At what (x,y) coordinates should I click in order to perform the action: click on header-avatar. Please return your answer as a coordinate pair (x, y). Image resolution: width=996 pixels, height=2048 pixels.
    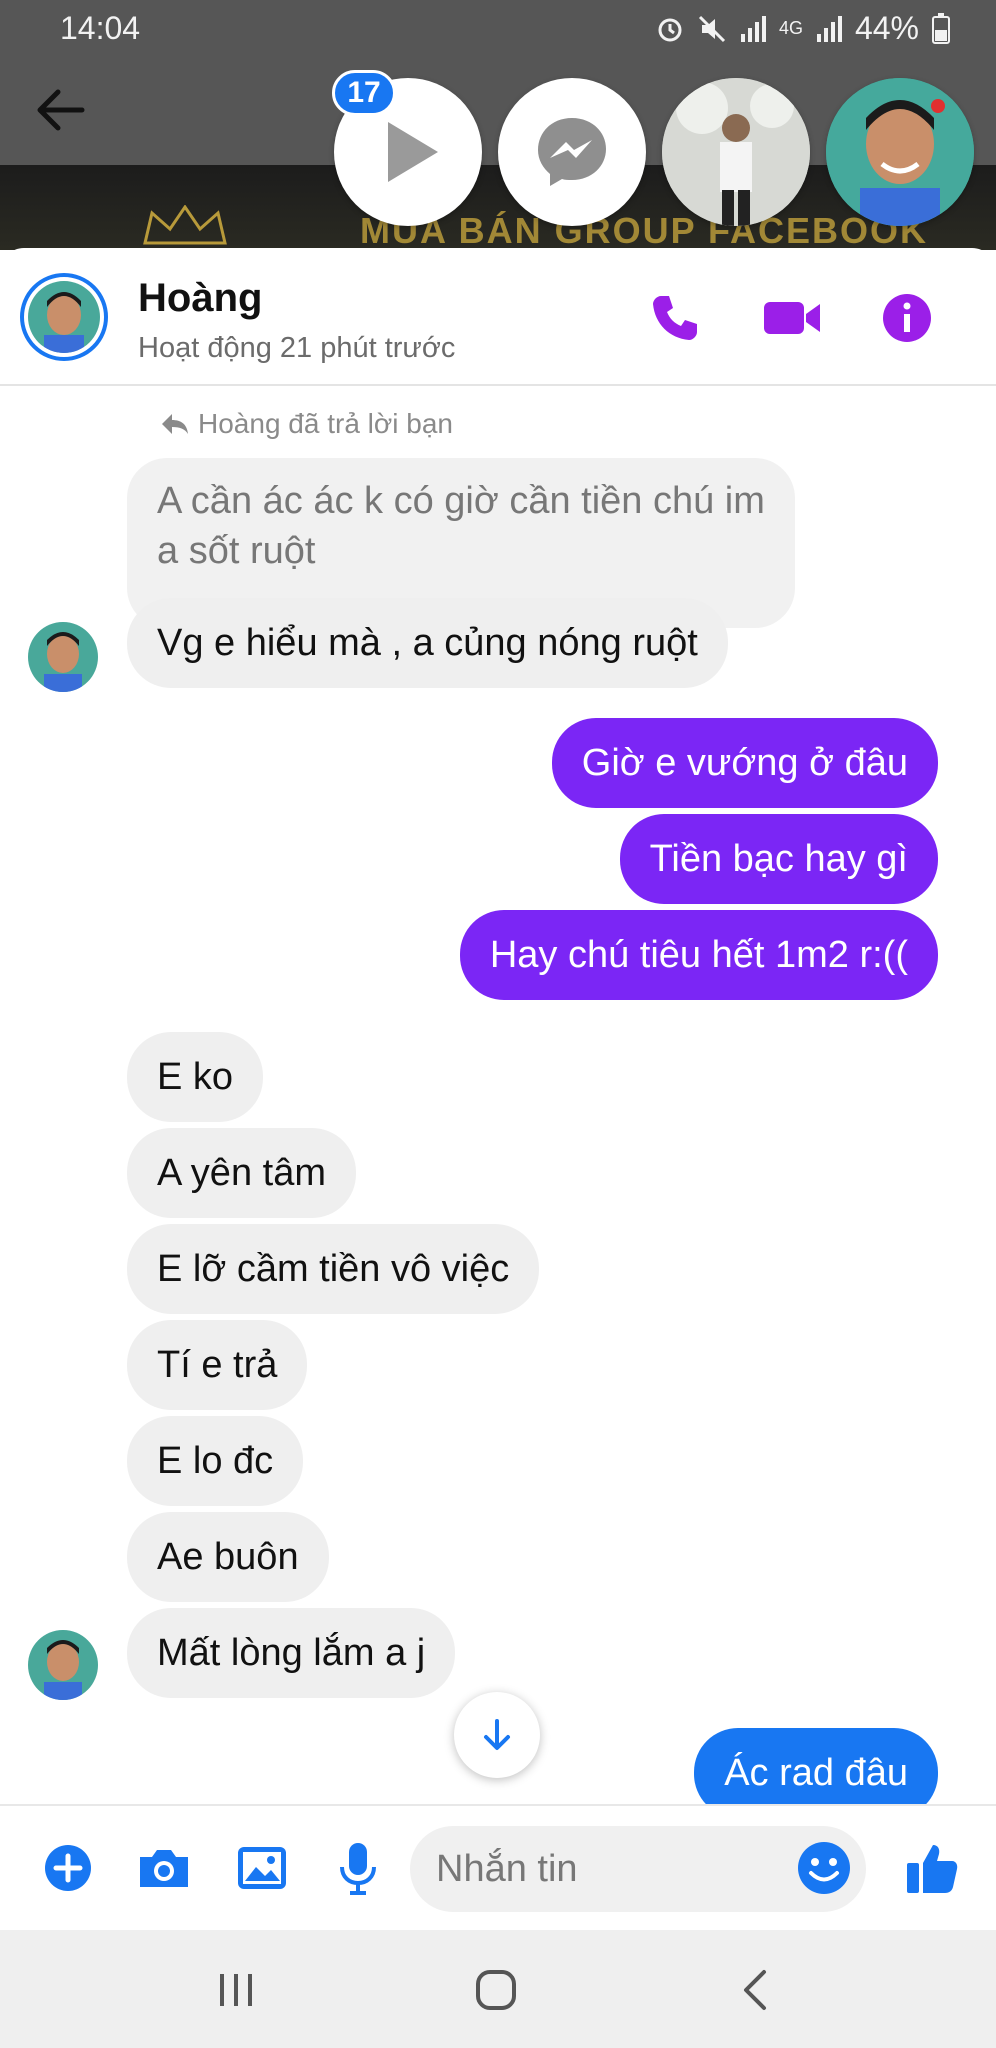
    Looking at the image, I should click on (64, 317).